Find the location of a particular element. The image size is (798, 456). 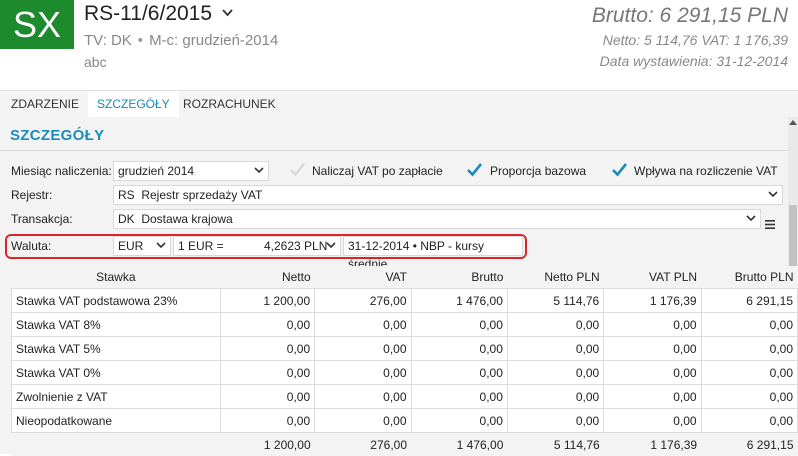

document-title: RS-11/6/2015 is located at coordinates (158, 14).